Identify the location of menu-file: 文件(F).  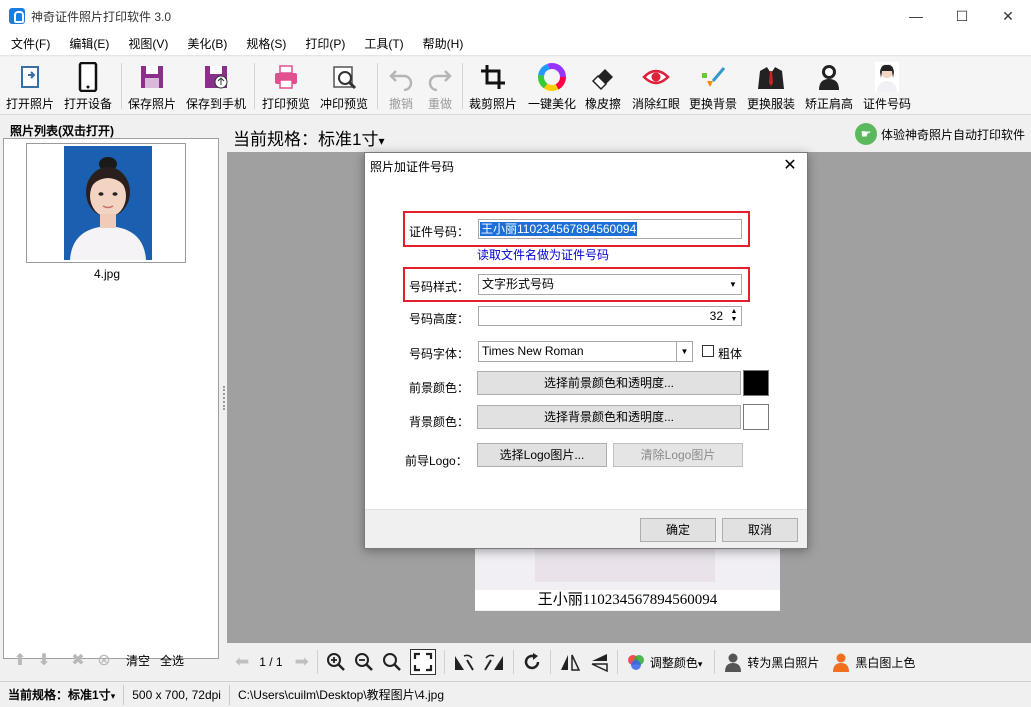
(29, 43).